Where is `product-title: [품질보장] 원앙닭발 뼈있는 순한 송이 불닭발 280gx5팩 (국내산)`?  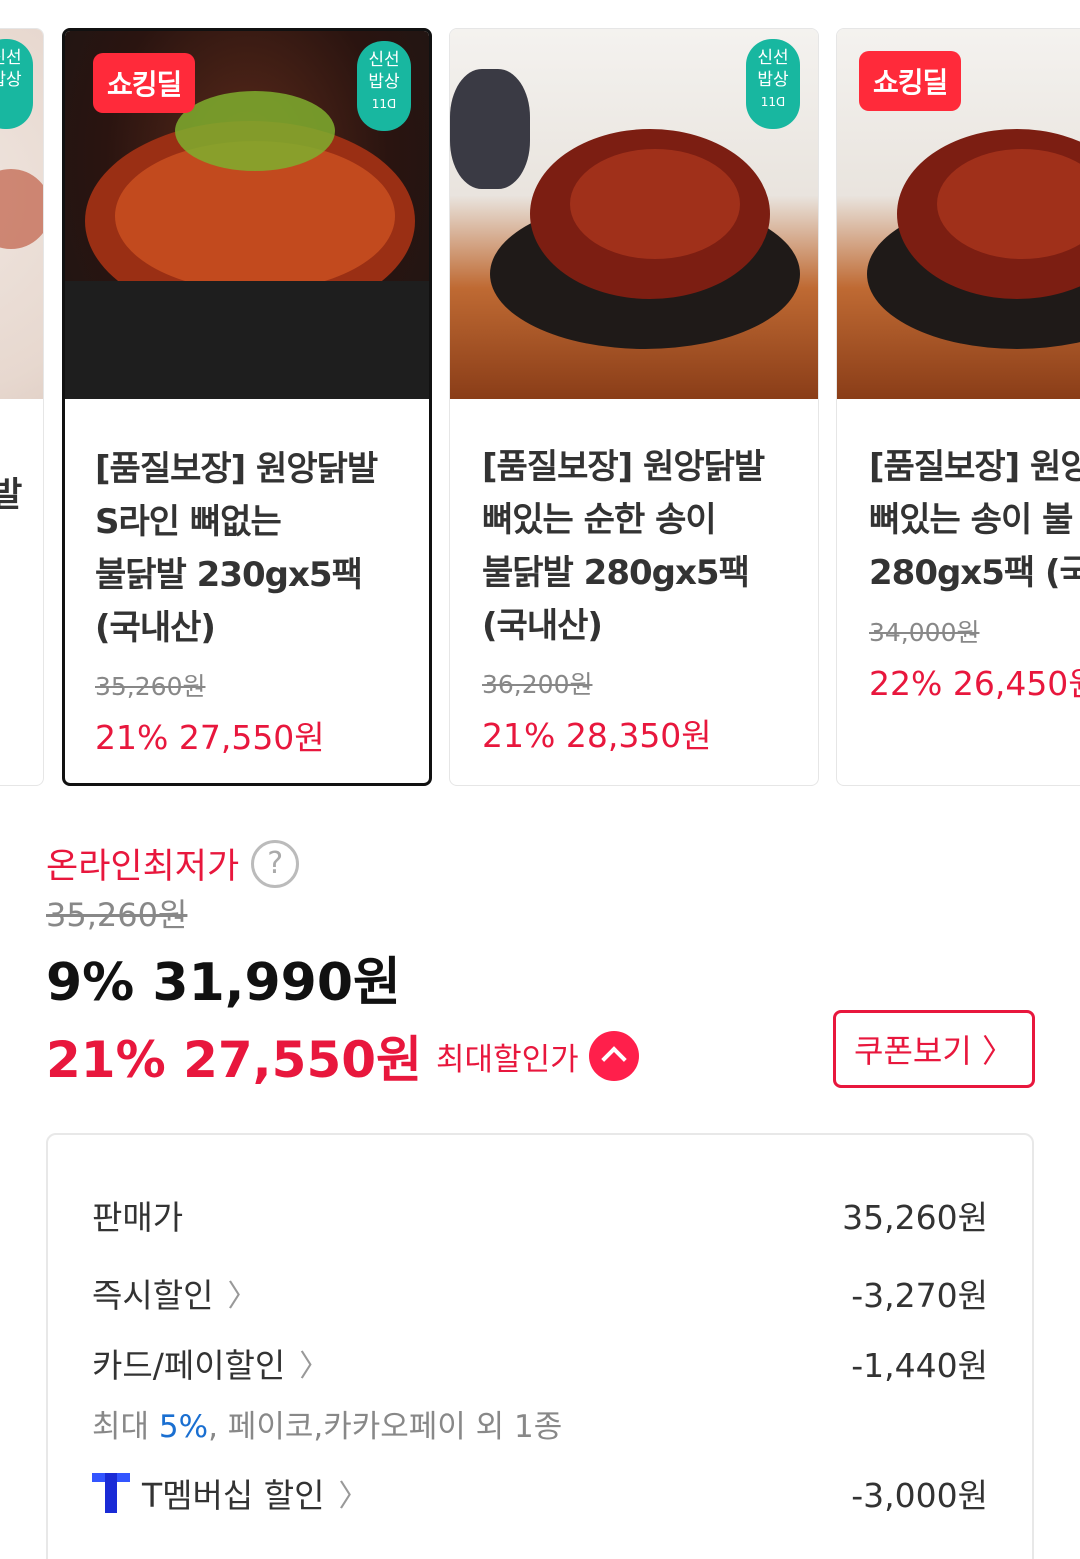 product-title: [품질보장] 원앙닭발 뼈있는 순한 송이 불닭발 280gx5팩 (국내산) is located at coordinates (623, 546).